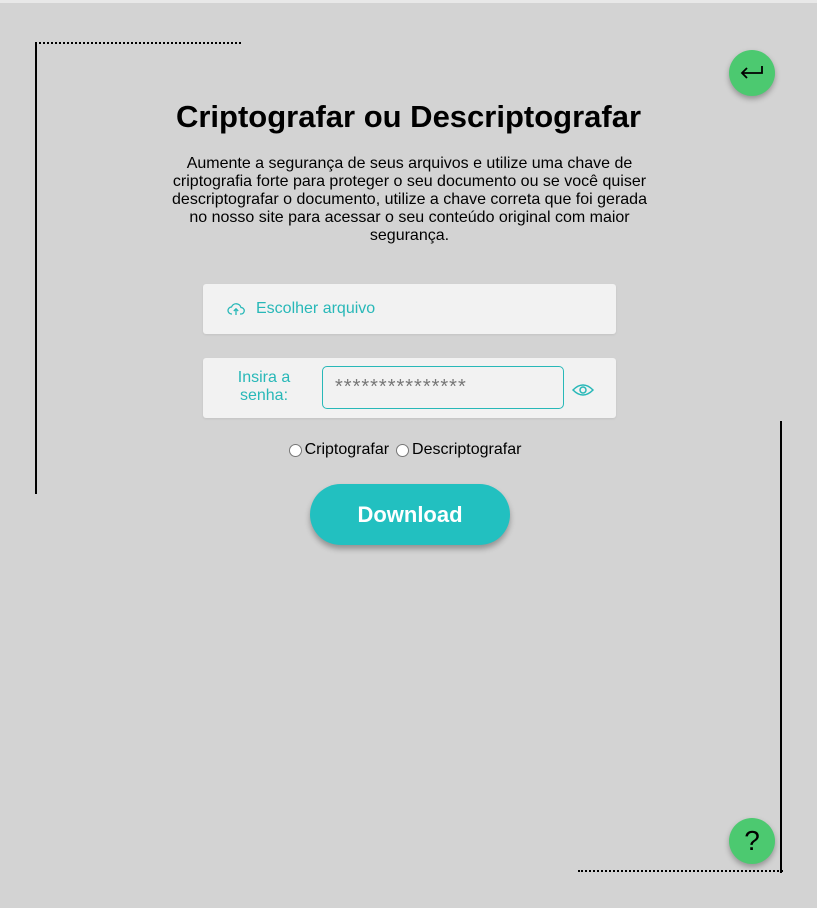 This screenshot has height=908, width=817. I want to click on mode-selector: Criptografar Descriptografar, so click(408, 450).